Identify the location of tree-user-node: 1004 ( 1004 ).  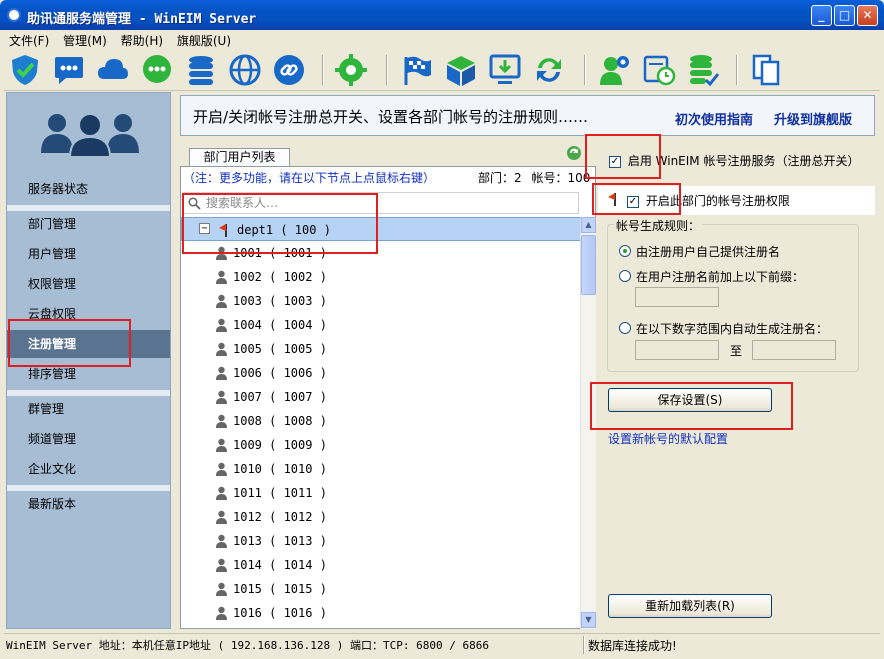
(381, 325).